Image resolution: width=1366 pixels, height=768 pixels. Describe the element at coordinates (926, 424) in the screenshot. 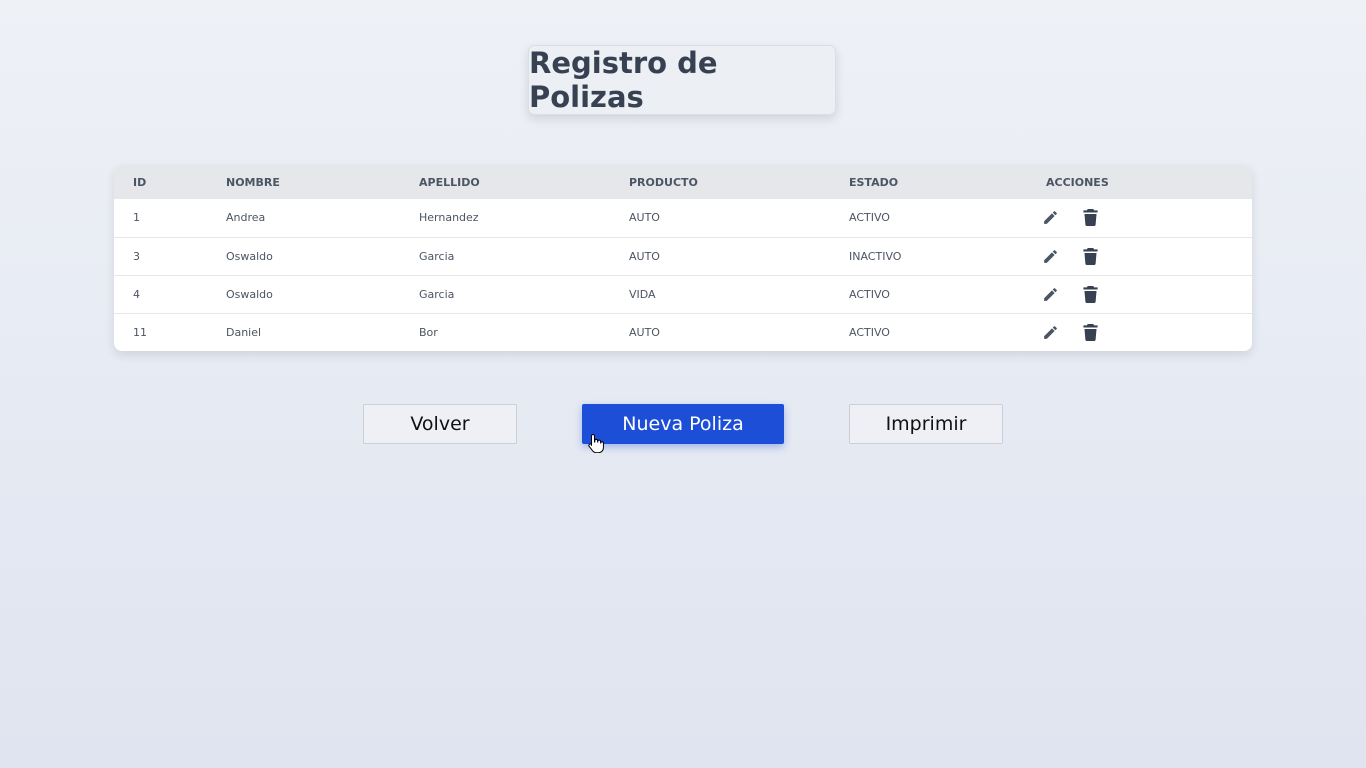

I see `print-button: Imprimir` at that location.